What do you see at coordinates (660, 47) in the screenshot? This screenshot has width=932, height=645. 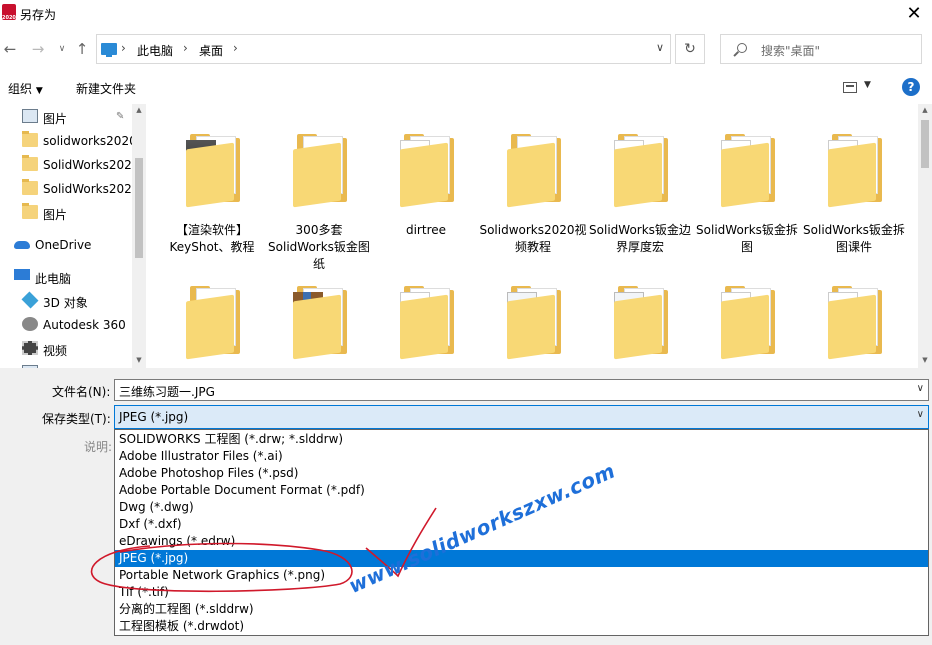 I see `address-dropdown-icon: ∨` at bounding box center [660, 47].